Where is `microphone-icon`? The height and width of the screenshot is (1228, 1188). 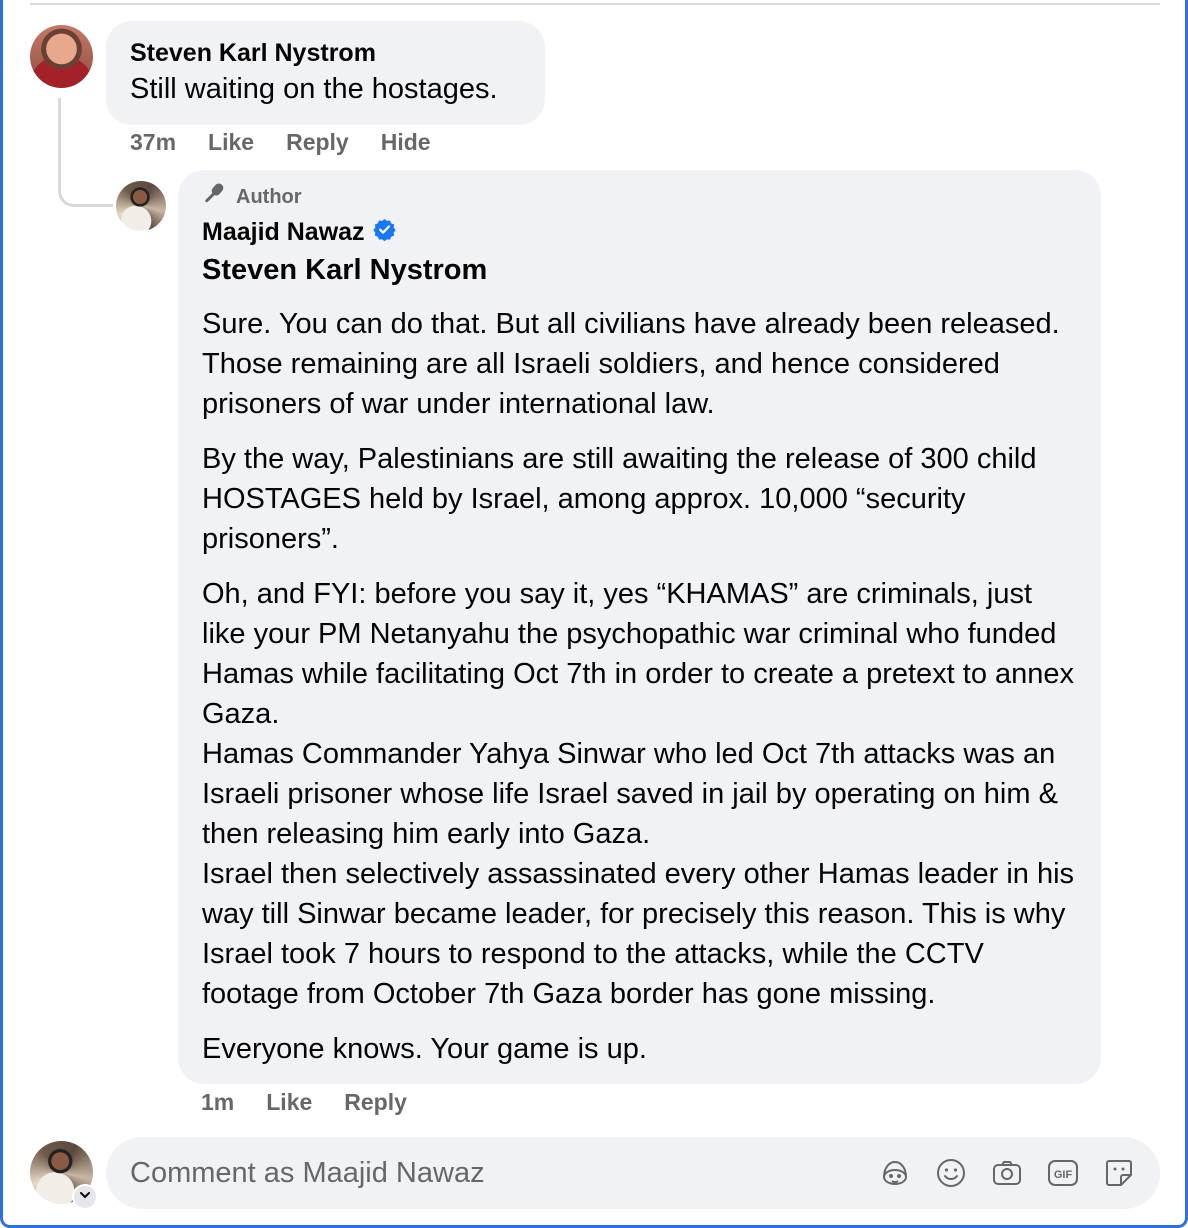 microphone-icon is located at coordinates (215, 197).